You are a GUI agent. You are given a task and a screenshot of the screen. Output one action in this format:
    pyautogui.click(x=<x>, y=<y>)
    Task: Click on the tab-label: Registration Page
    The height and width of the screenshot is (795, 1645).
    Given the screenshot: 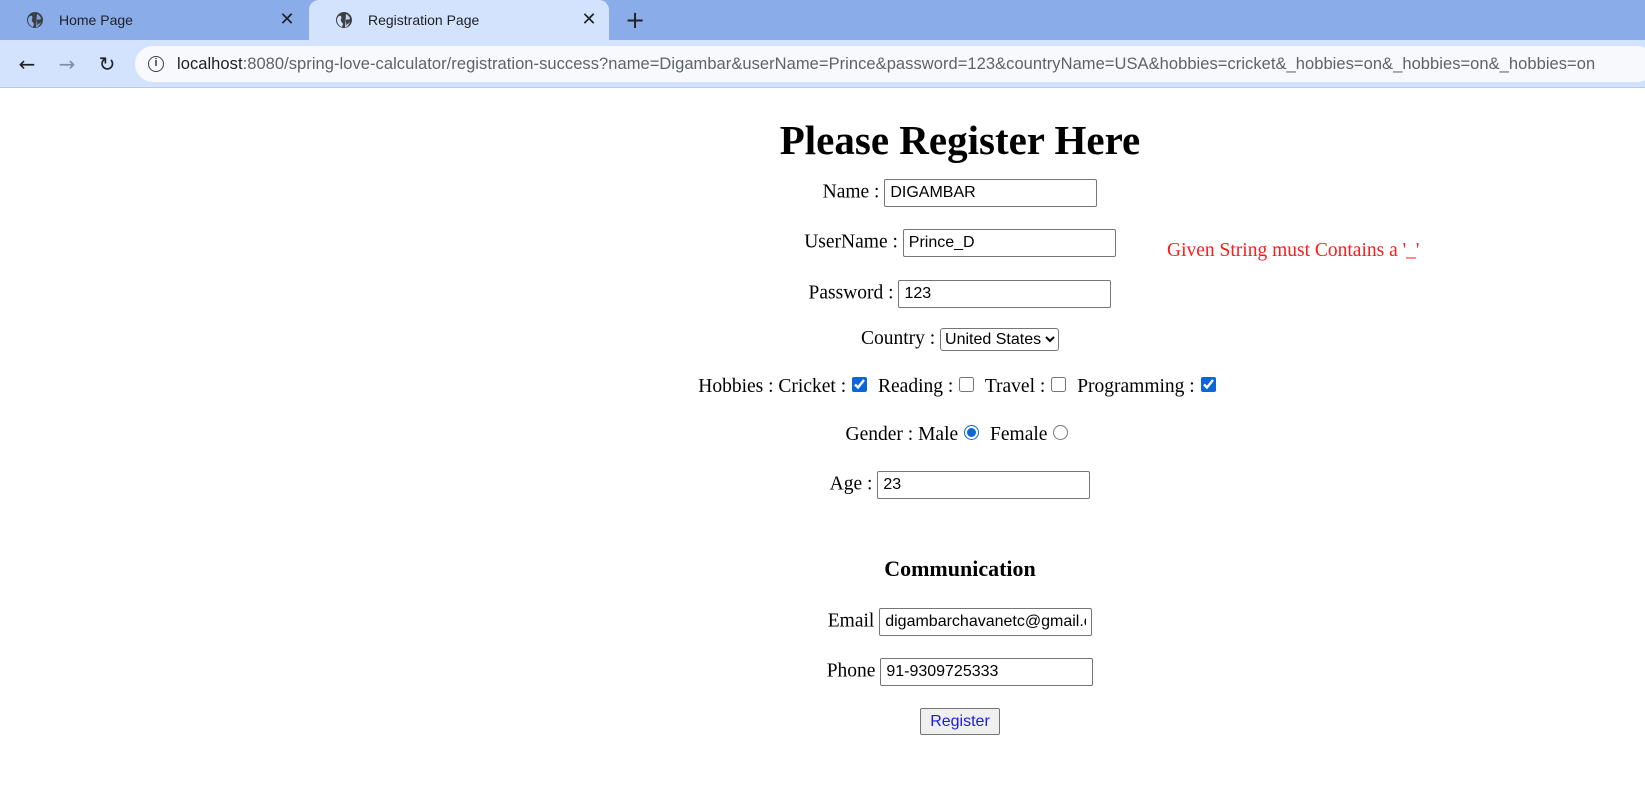 What is the action you would take?
    pyautogui.click(x=424, y=20)
    